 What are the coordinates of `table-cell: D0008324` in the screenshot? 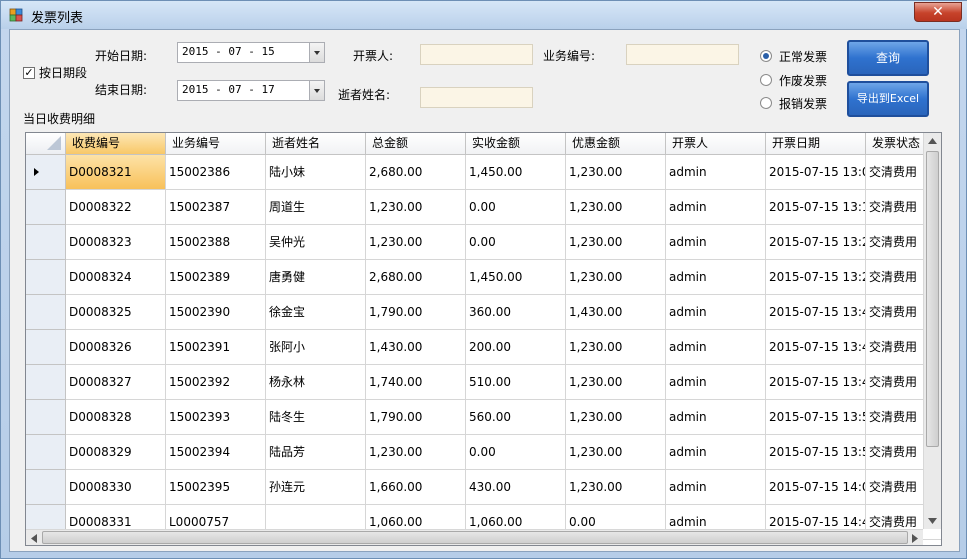 It's located at (116, 277).